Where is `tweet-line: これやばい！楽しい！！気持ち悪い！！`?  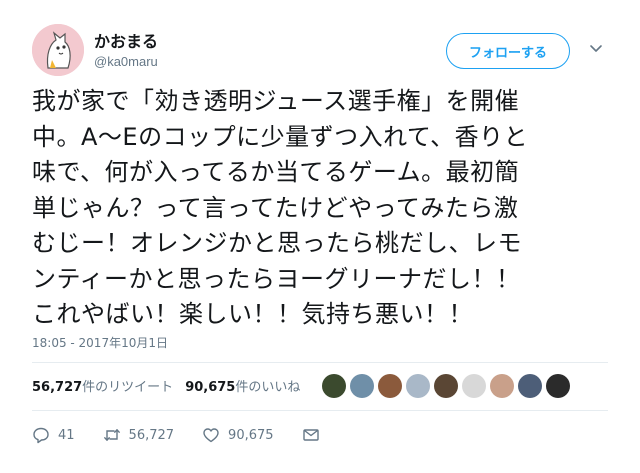 tweet-line: これやばい！楽しい！！気持ち悪い！！ is located at coordinates (252, 314).